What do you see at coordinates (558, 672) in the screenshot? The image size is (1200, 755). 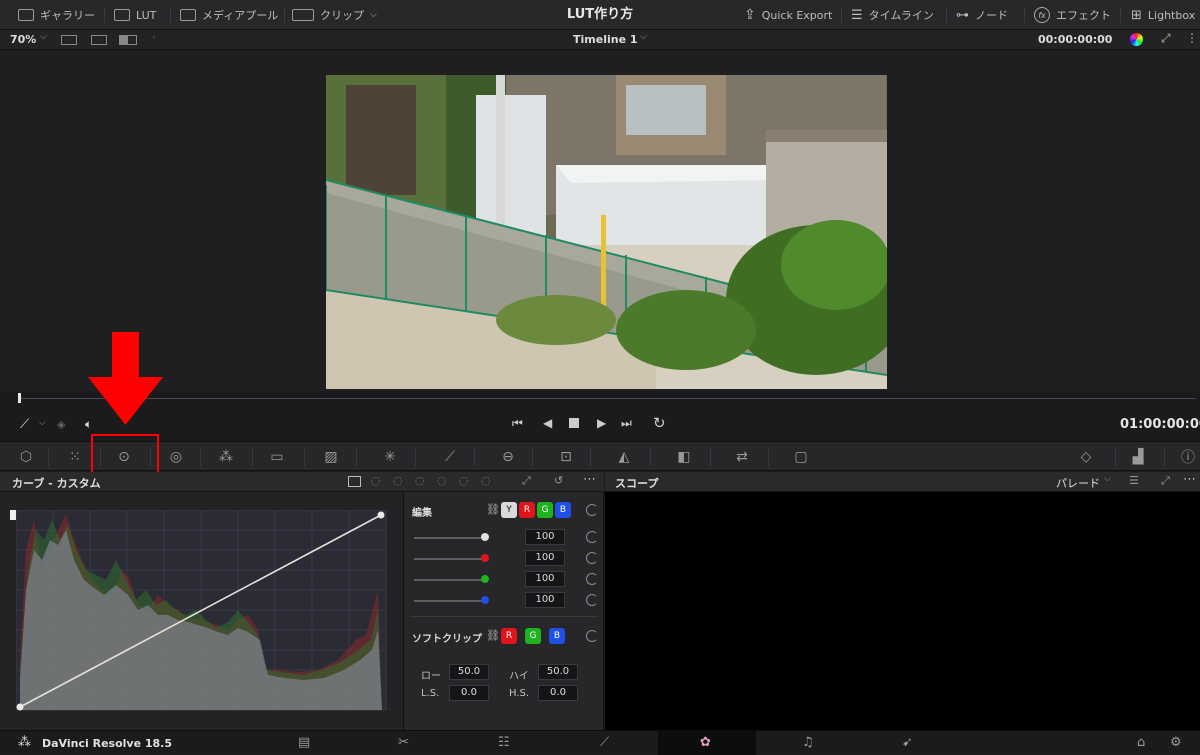 I see `high-value: 50.0` at bounding box center [558, 672].